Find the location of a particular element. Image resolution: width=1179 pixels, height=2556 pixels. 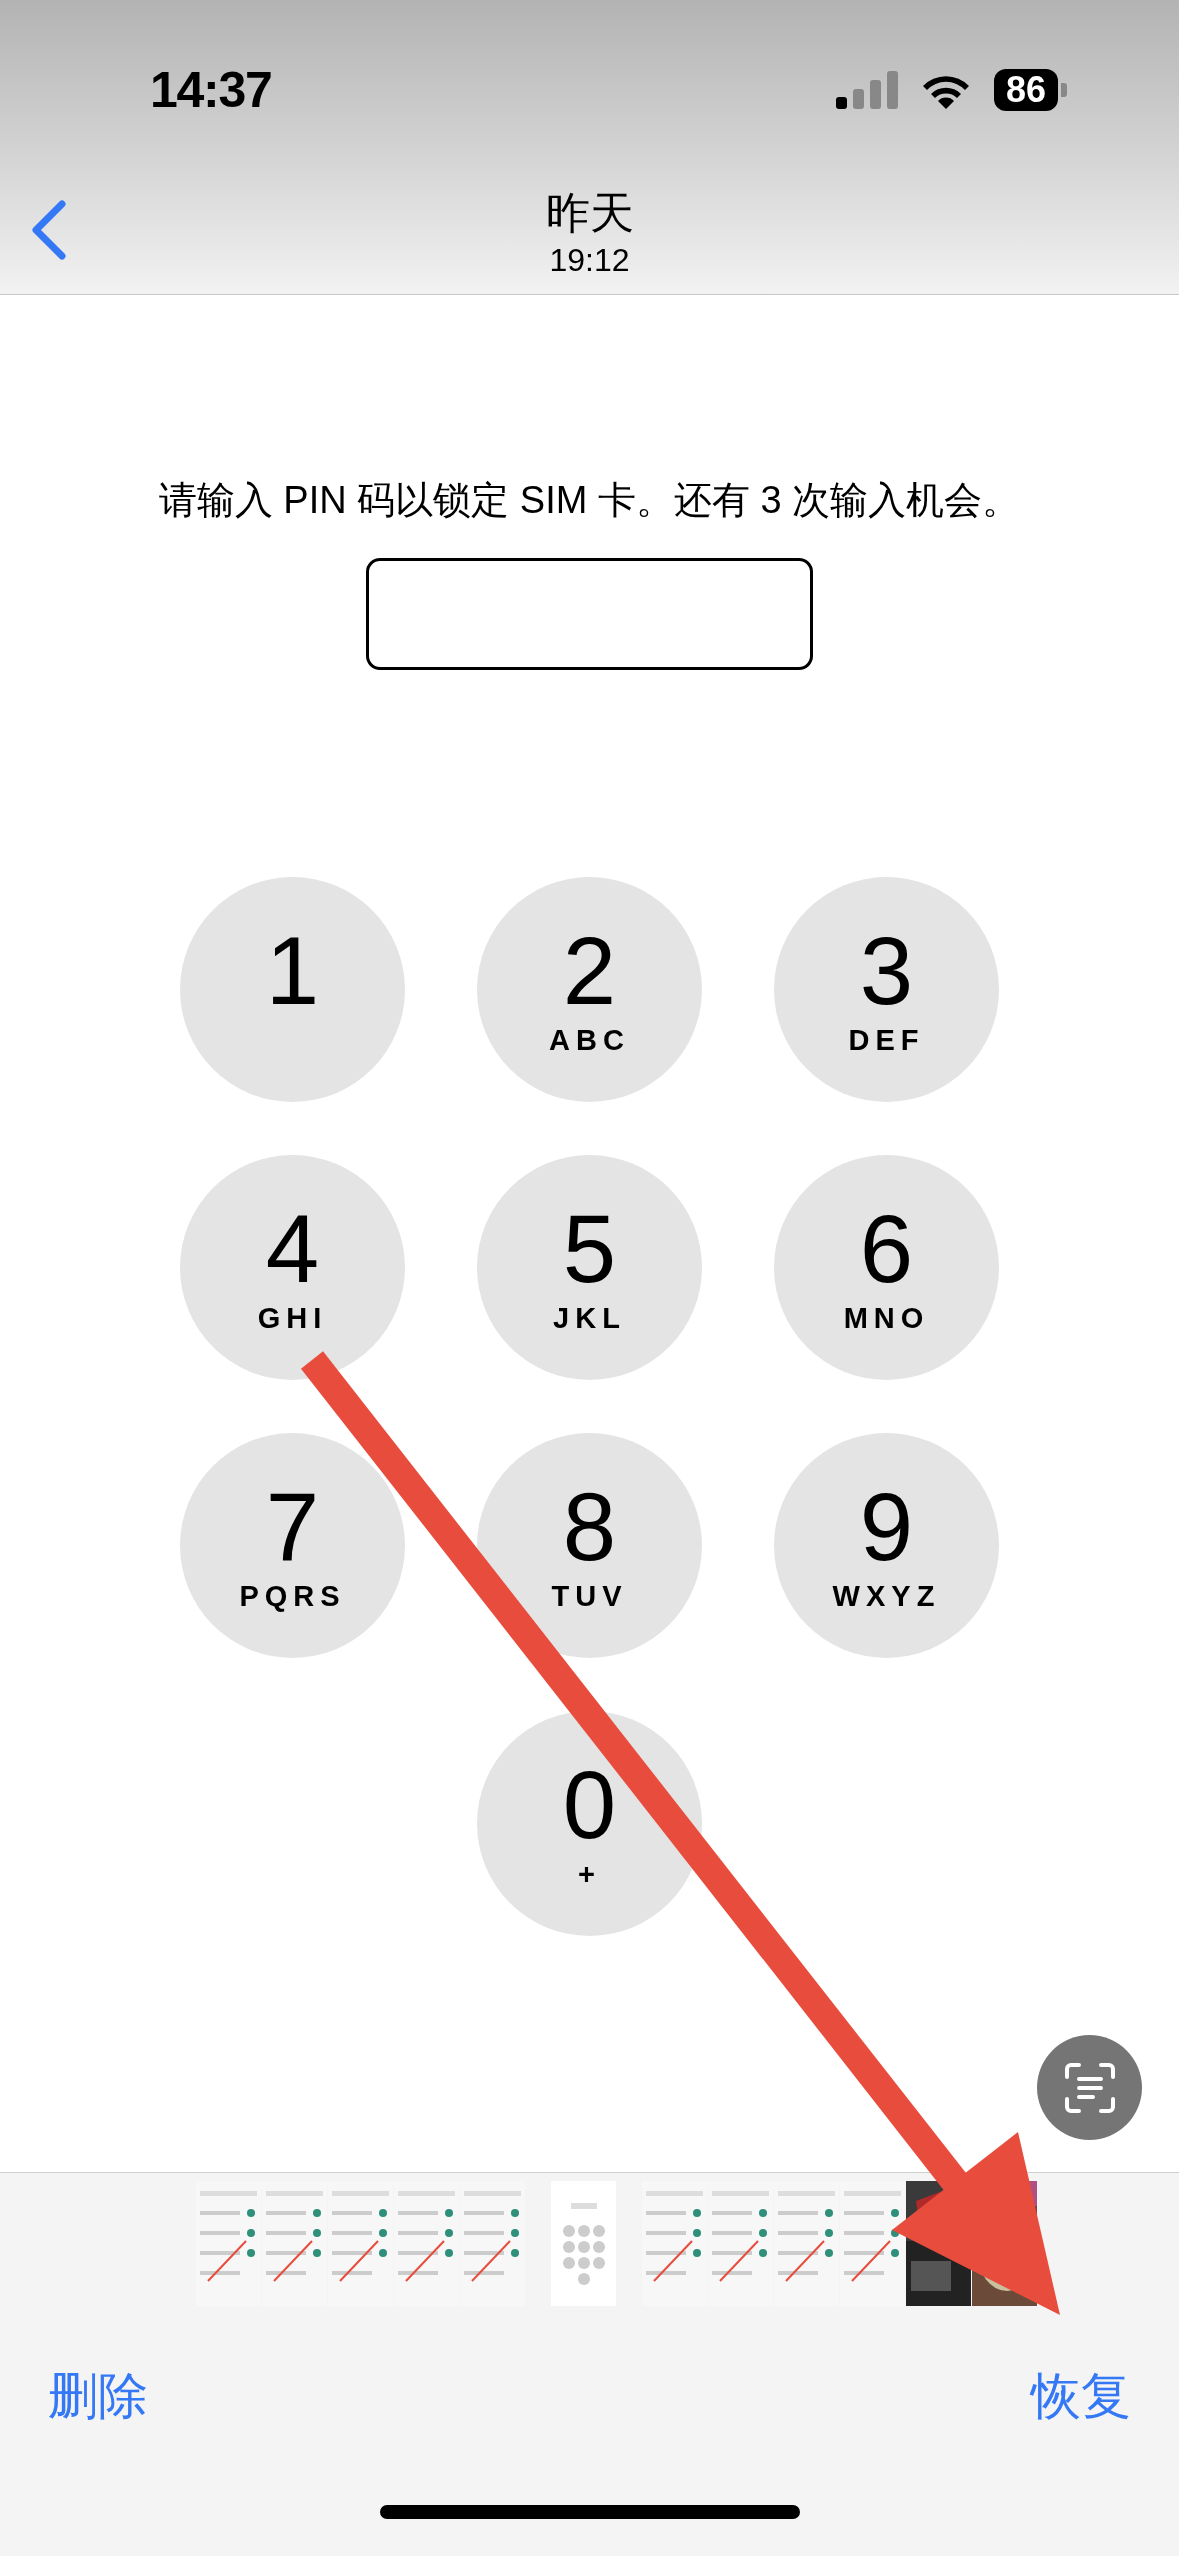

keypad-key: 5 JKL is located at coordinates (589, 1267).